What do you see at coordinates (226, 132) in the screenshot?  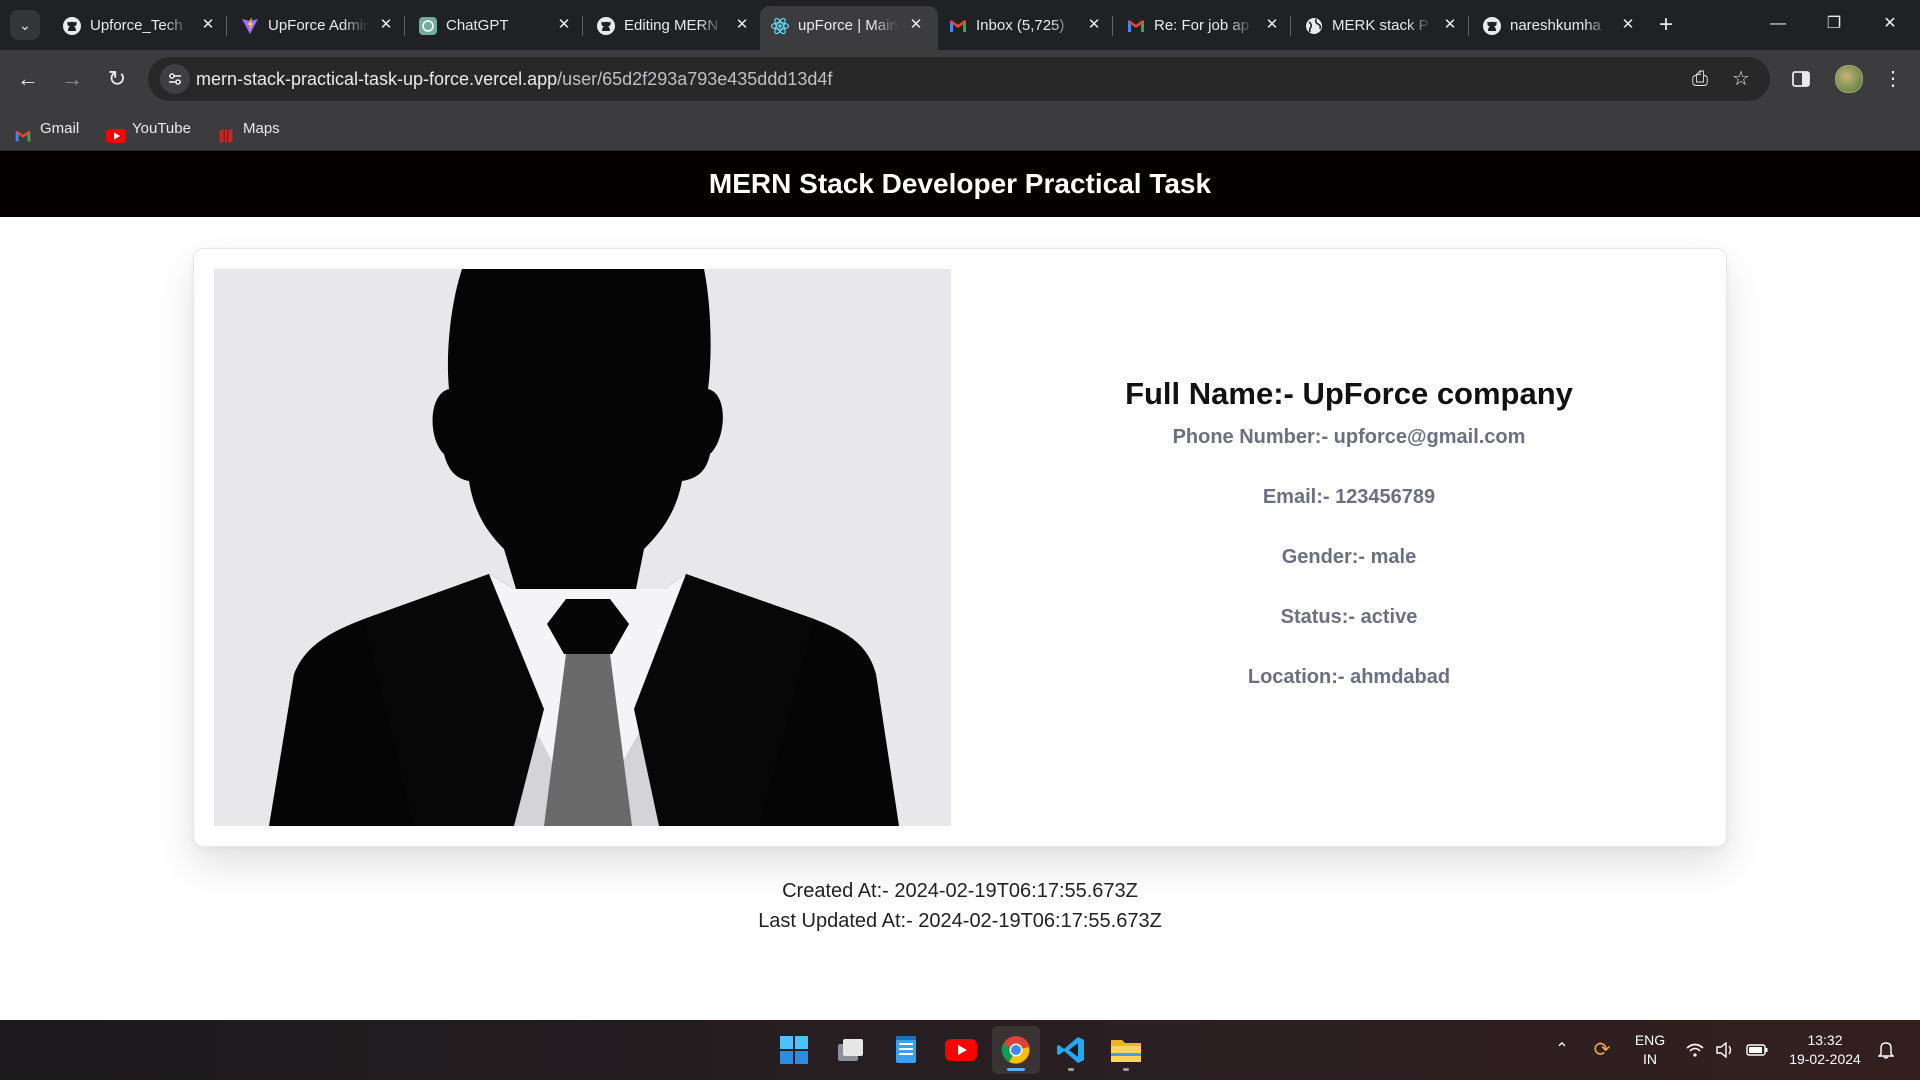 I see `maps-icon` at bounding box center [226, 132].